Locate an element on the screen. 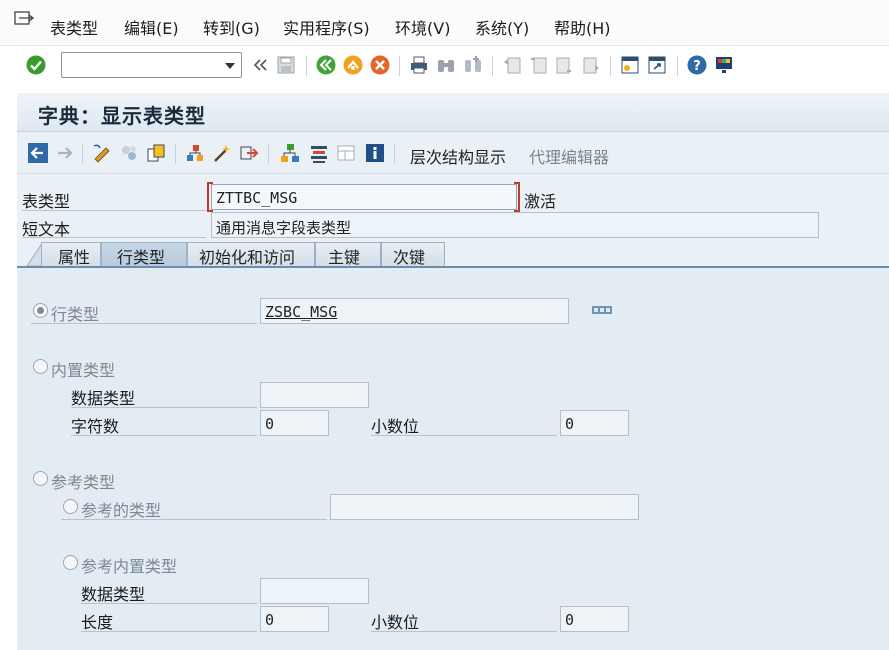  find-icon is located at coordinates (446, 65).